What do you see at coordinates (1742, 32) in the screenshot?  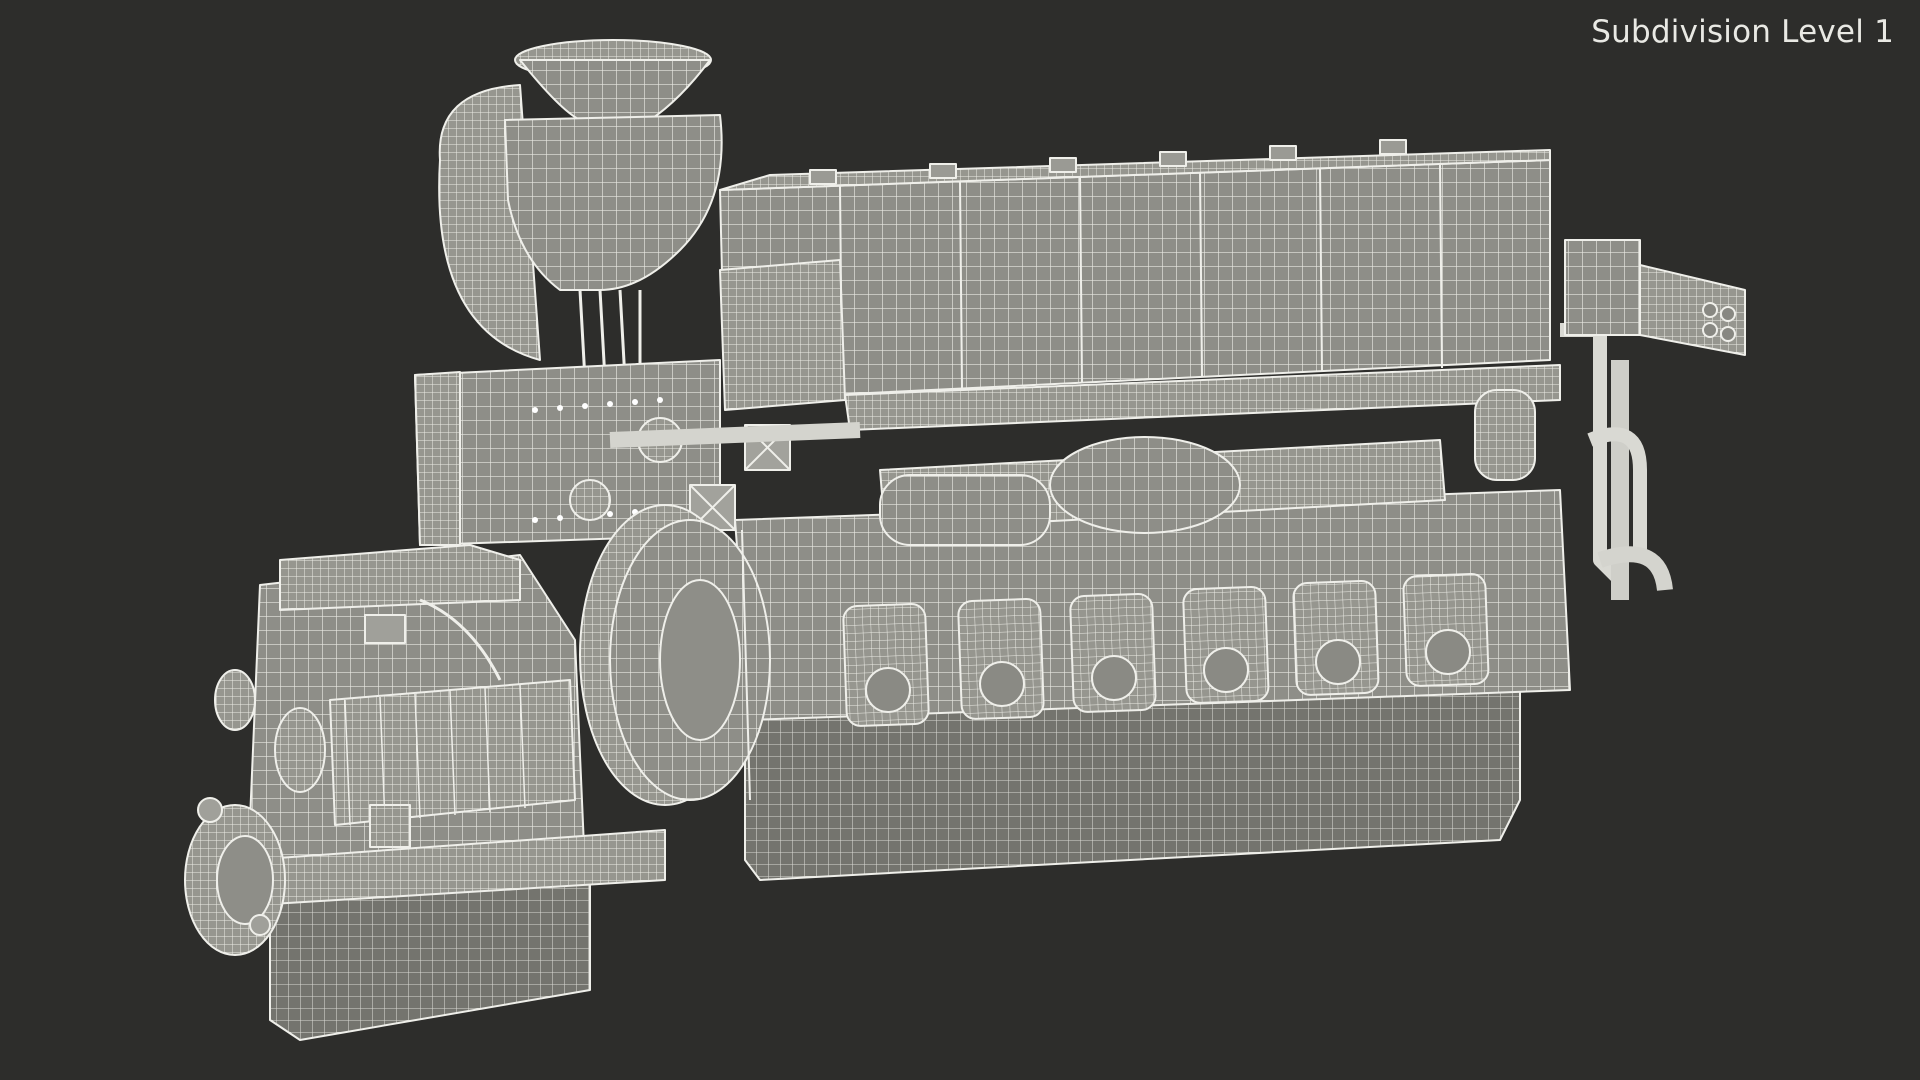 I see `subdivision-level-label: Subdivision Level 1` at bounding box center [1742, 32].